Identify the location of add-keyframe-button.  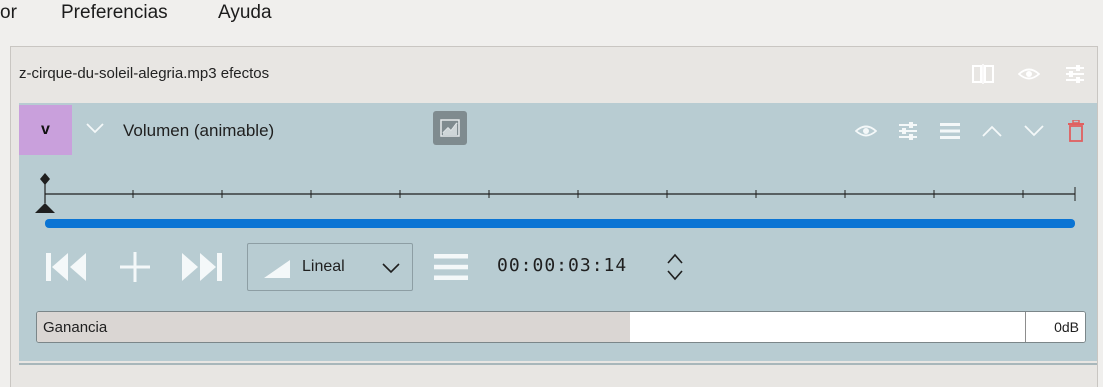
(135, 267).